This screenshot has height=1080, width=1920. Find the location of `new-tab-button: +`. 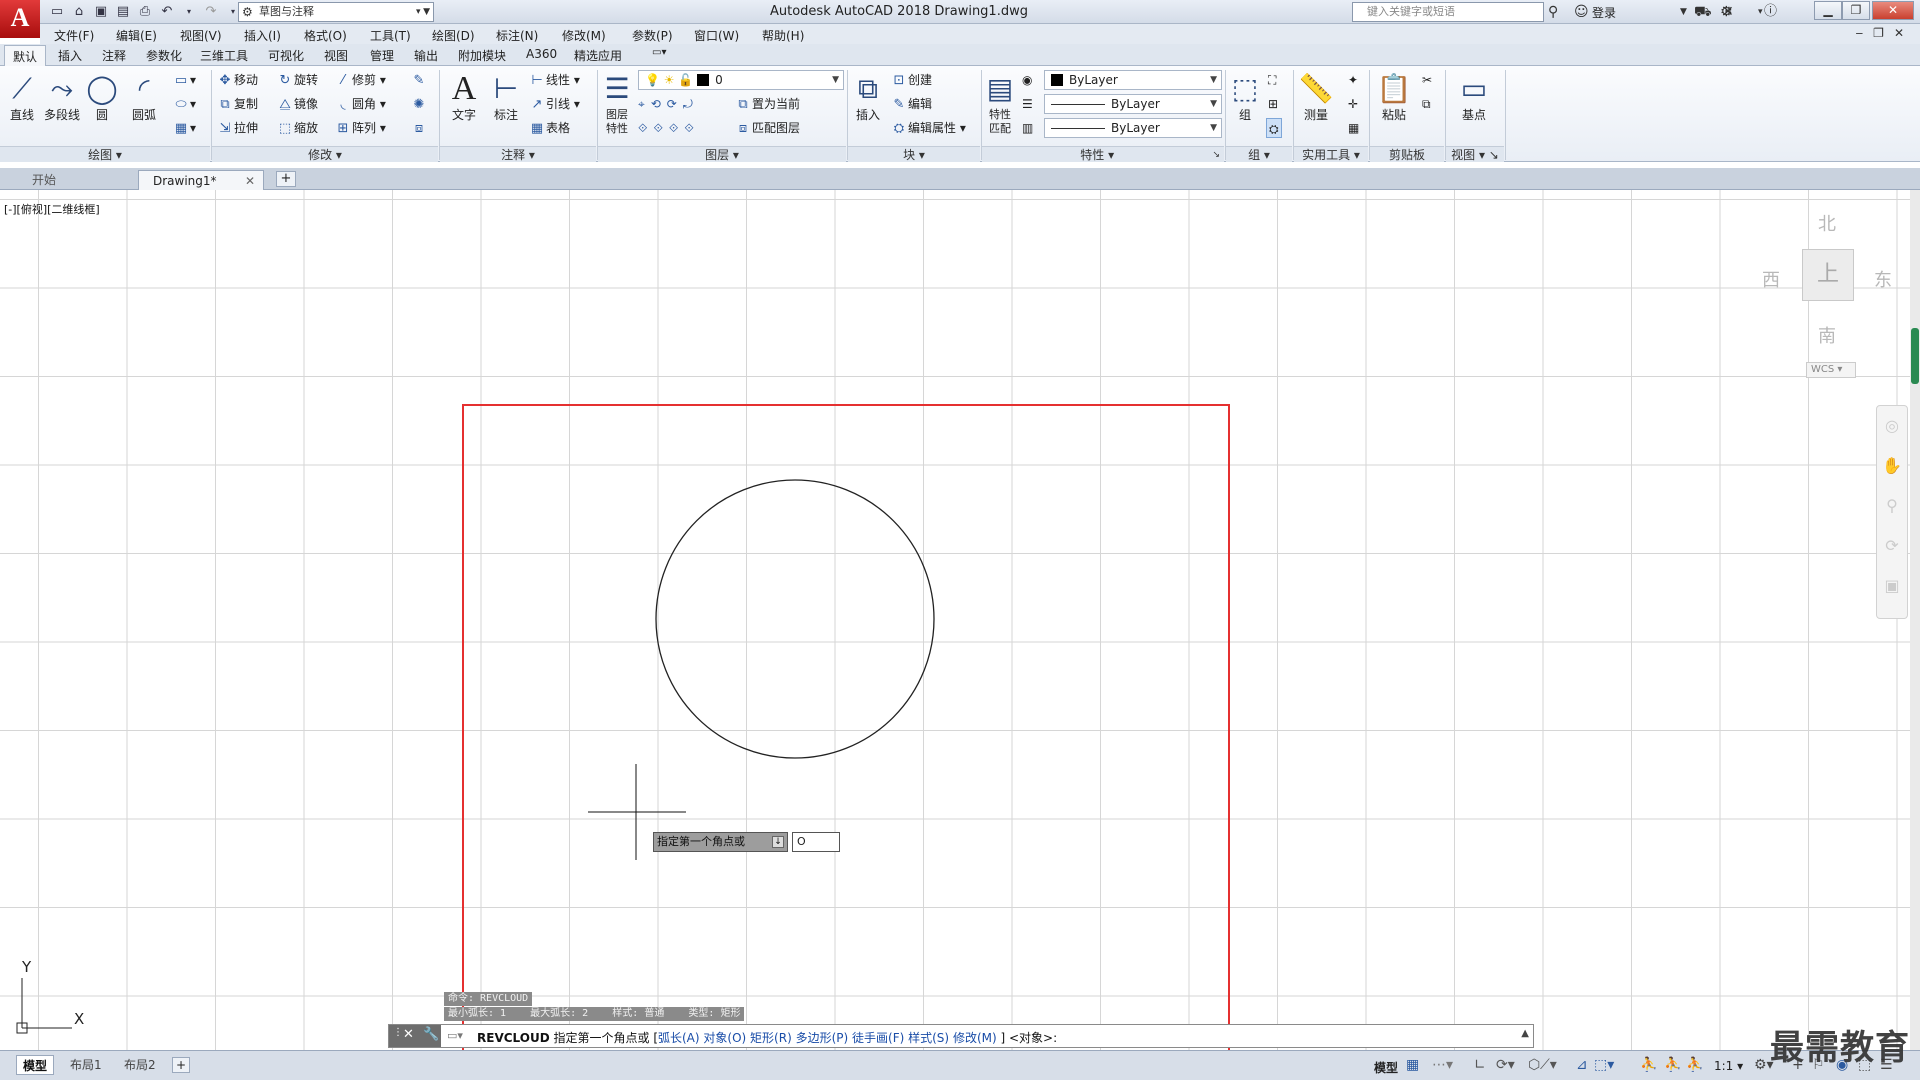

new-tab-button: + is located at coordinates (286, 179).